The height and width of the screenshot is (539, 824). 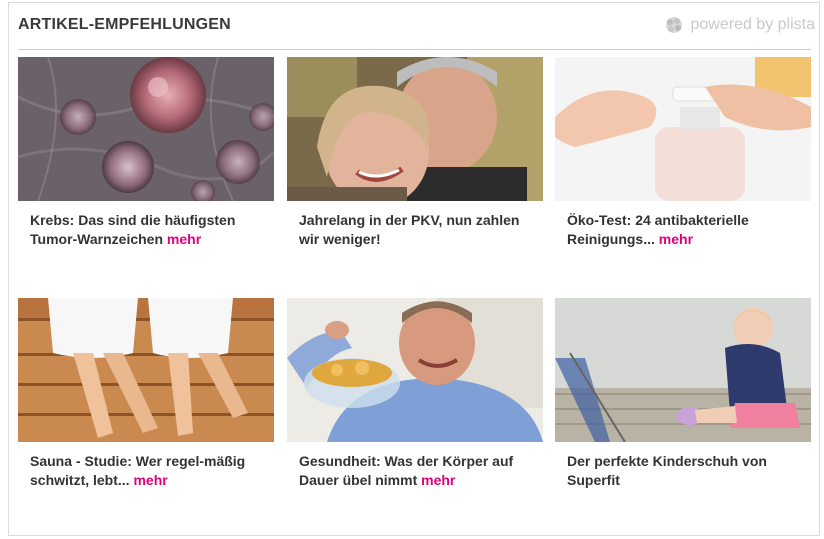 What do you see at coordinates (683, 370) in the screenshot?
I see `toddler-sitting-image` at bounding box center [683, 370].